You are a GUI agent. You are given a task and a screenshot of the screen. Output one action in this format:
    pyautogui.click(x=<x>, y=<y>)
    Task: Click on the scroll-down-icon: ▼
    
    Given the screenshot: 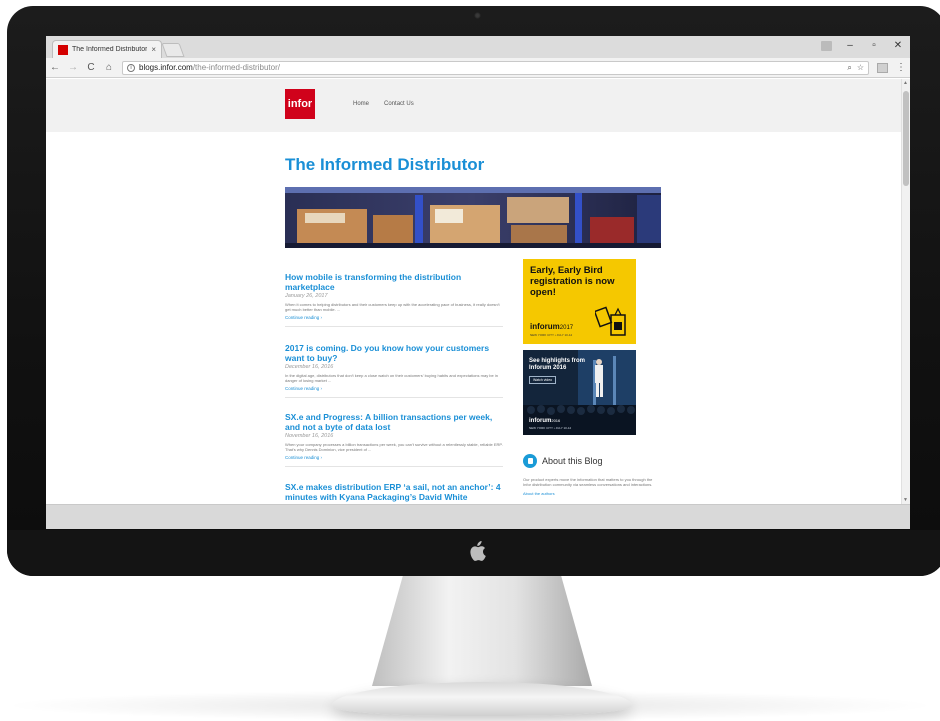 What is the action you would take?
    pyautogui.click(x=905, y=500)
    